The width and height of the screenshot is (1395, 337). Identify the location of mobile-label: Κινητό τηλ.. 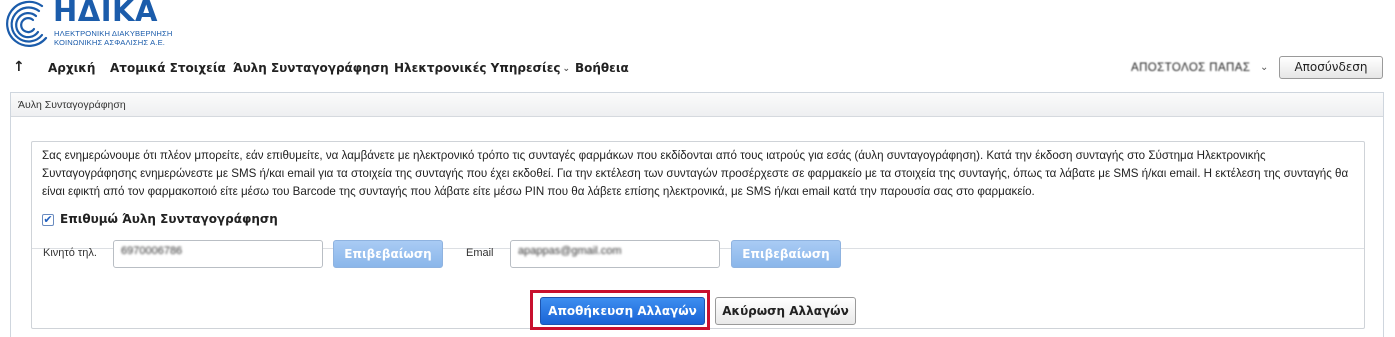
(70, 253).